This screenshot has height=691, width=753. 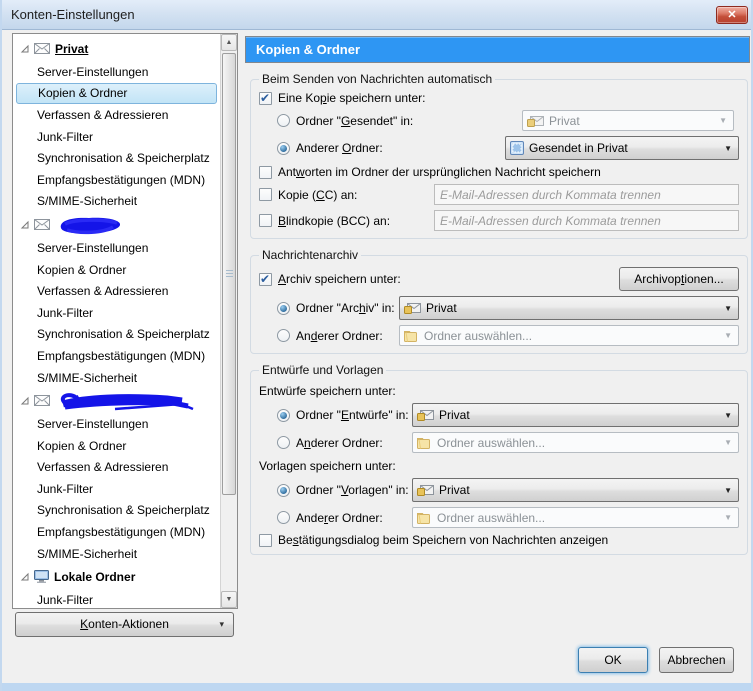 What do you see at coordinates (283, 517) in the screenshot?
I see `templates-other-radio` at bounding box center [283, 517].